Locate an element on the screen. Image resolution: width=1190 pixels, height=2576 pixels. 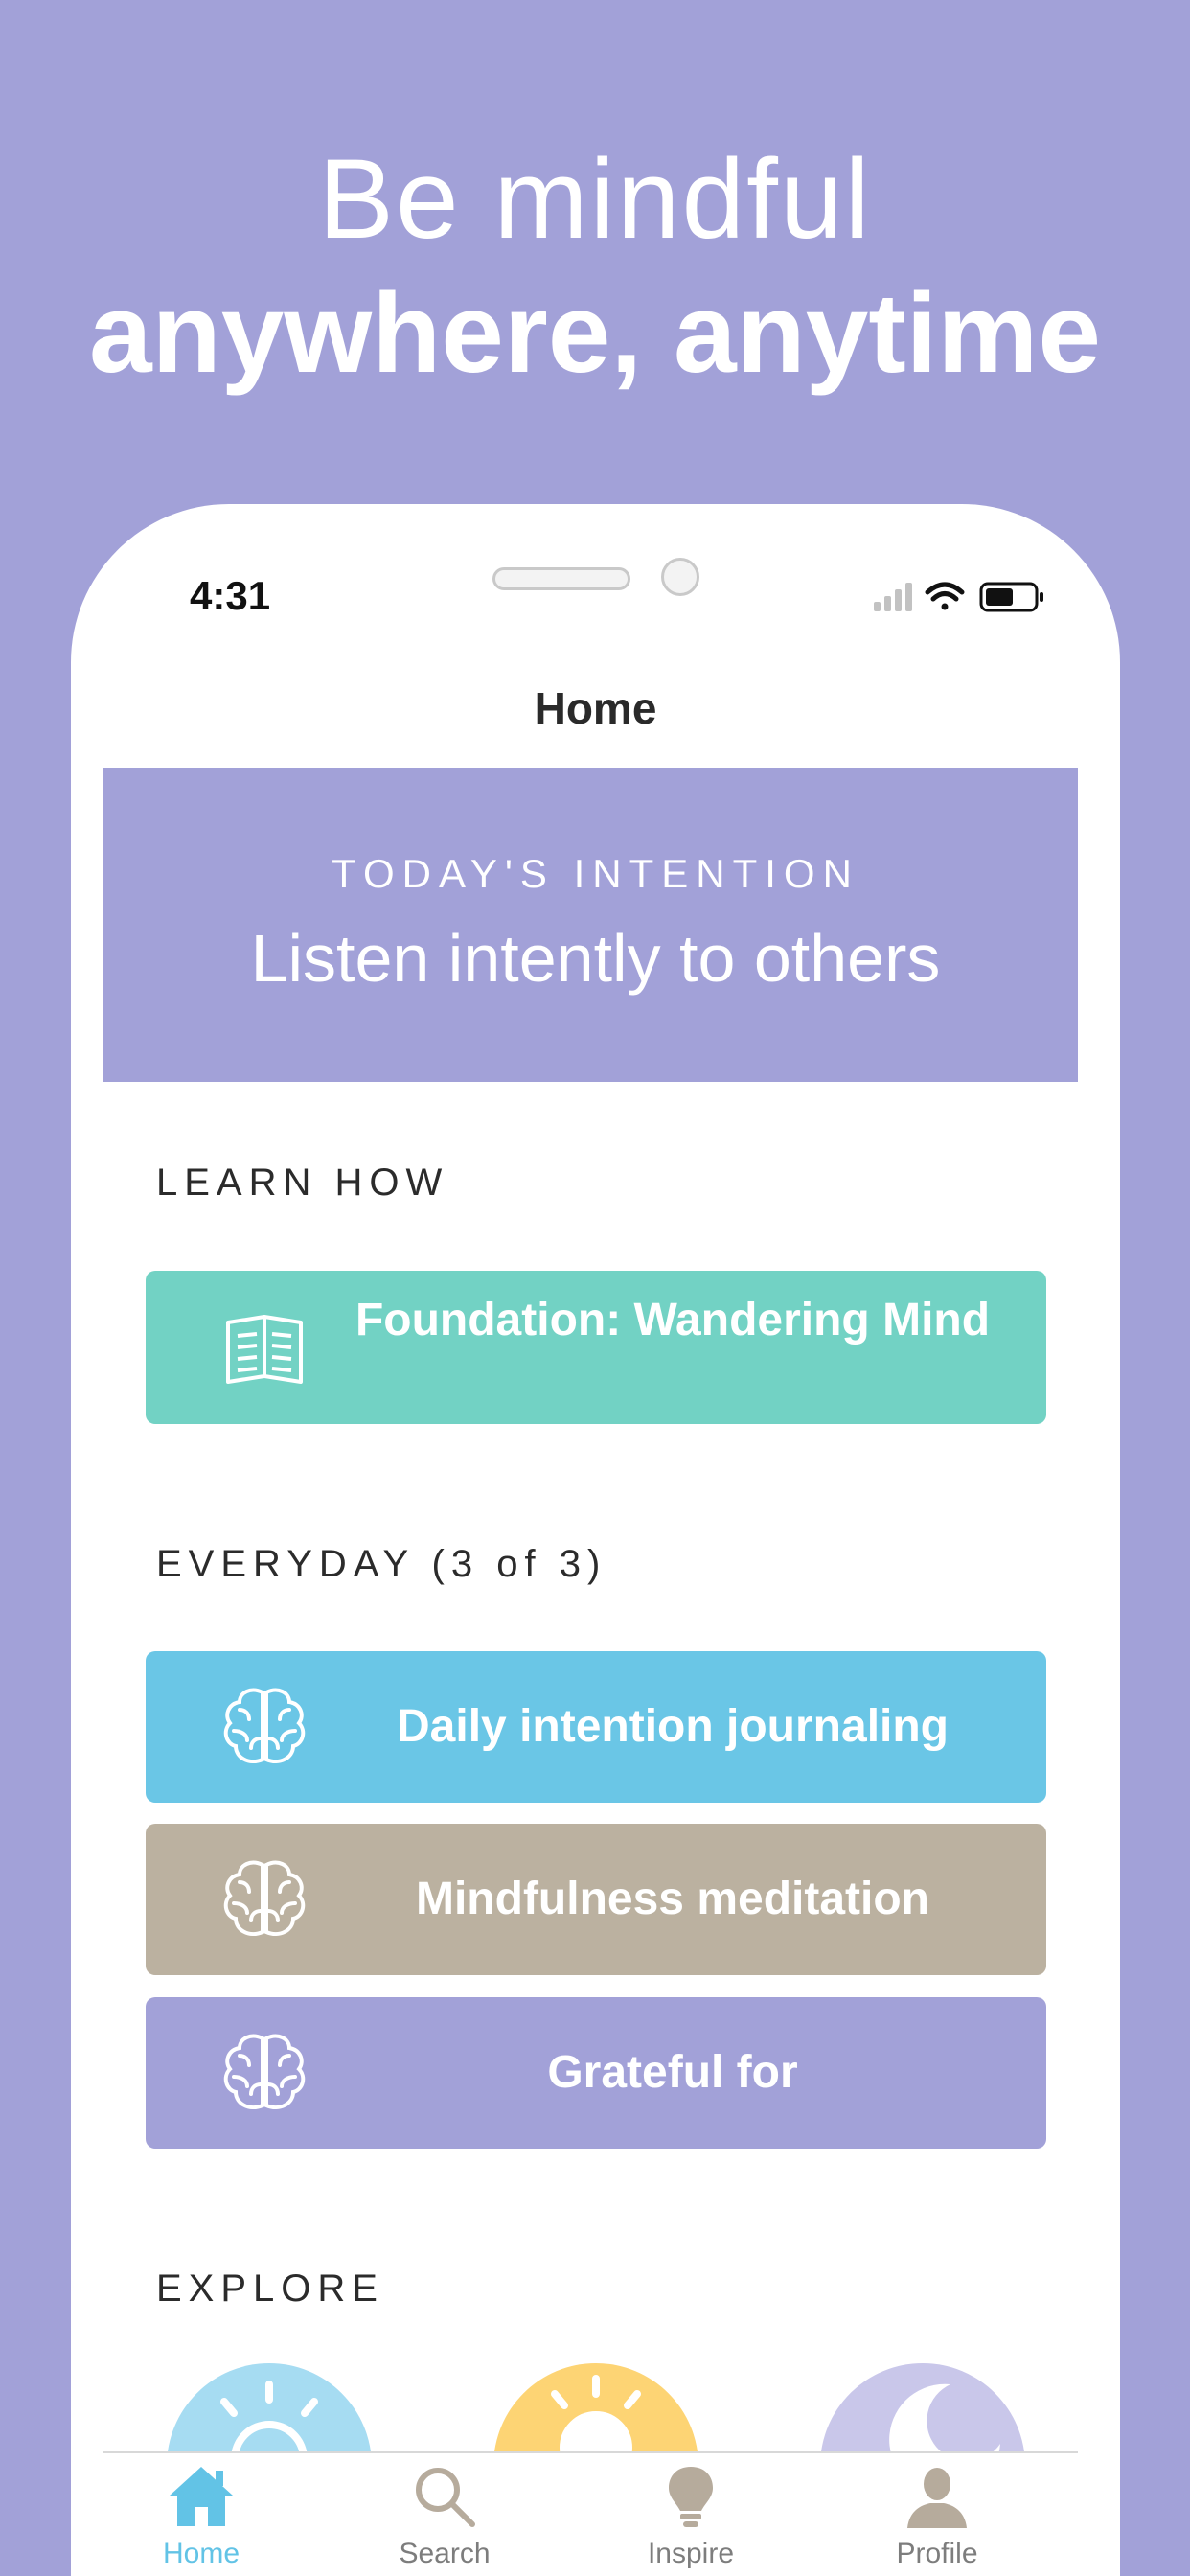
home-icon is located at coordinates (202, 2496).